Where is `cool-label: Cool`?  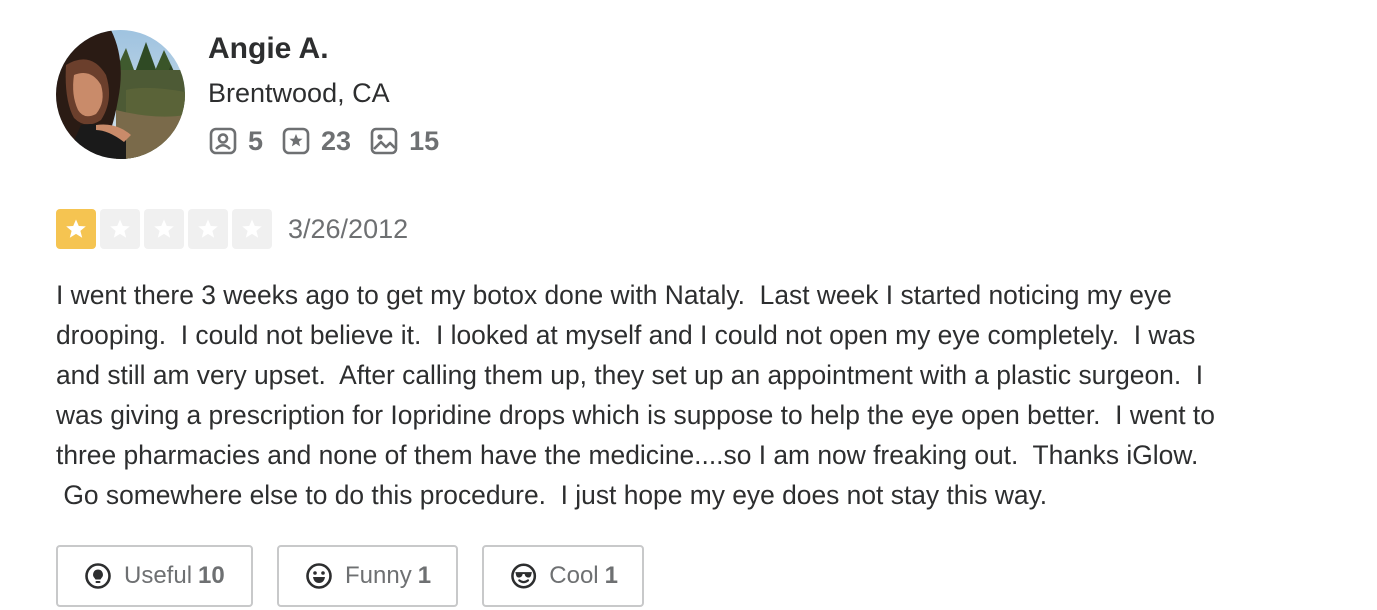 cool-label: Cool is located at coordinates (574, 575).